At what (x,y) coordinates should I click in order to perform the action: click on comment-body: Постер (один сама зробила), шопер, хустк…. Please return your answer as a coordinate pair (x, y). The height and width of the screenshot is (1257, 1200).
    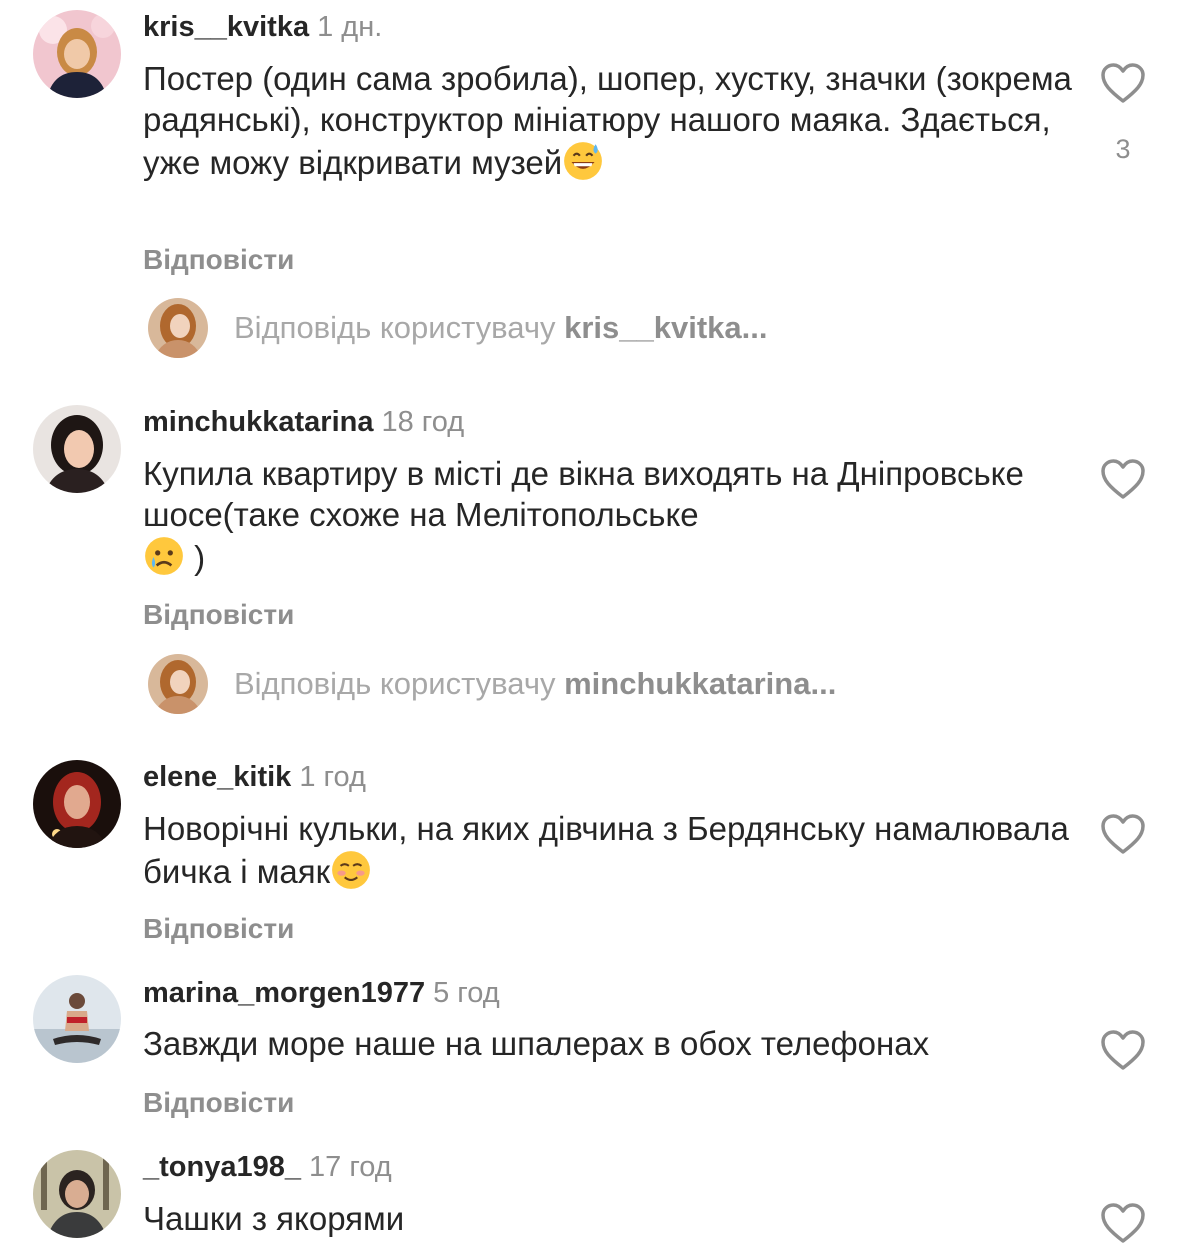
    Looking at the image, I should click on (607, 120).